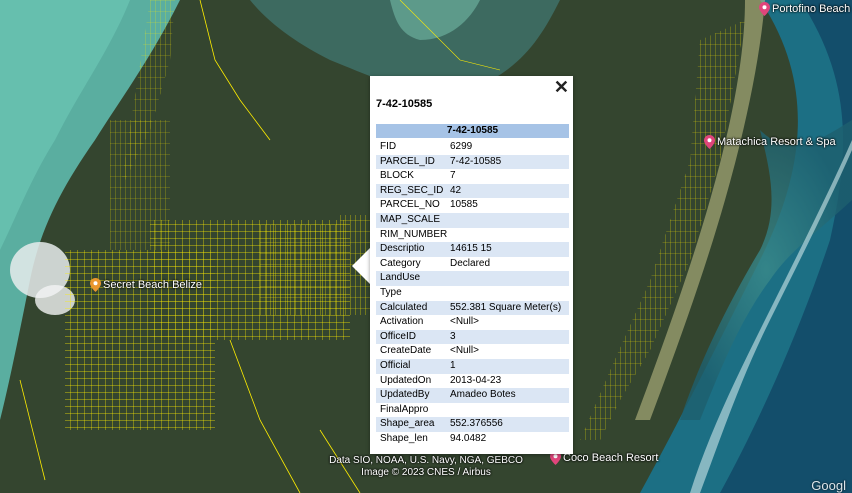 The height and width of the screenshot is (493, 852). What do you see at coordinates (404, 438) in the screenshot?
I see `attribute-key: Shape_len` at bounding box center [404, 438].